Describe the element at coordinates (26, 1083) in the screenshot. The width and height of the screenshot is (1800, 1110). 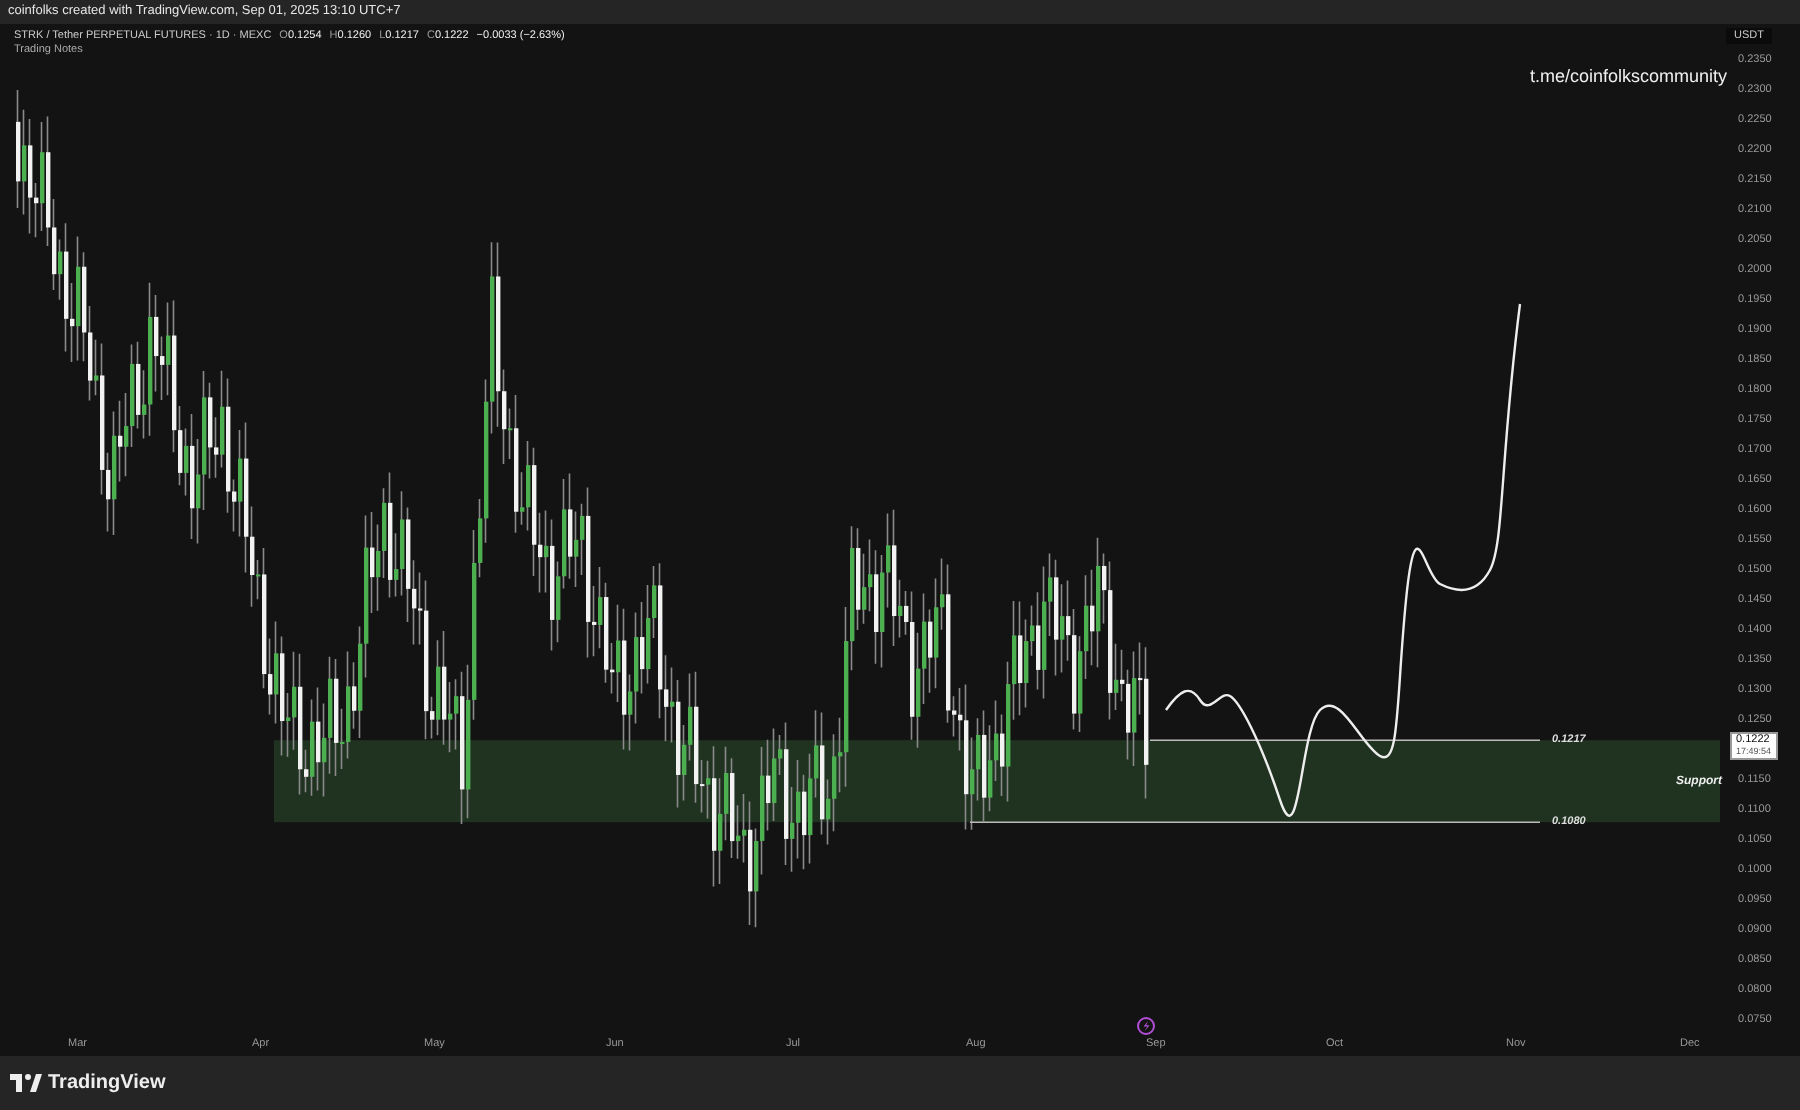
I see `logo-icon` at that location.